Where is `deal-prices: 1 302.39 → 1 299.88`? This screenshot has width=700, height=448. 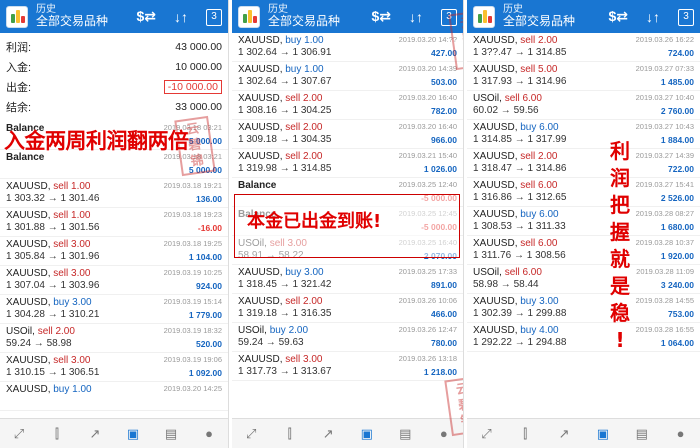
deal-prices: 1 302.39 → 1 299.88 is located at coordinates (520, 313).